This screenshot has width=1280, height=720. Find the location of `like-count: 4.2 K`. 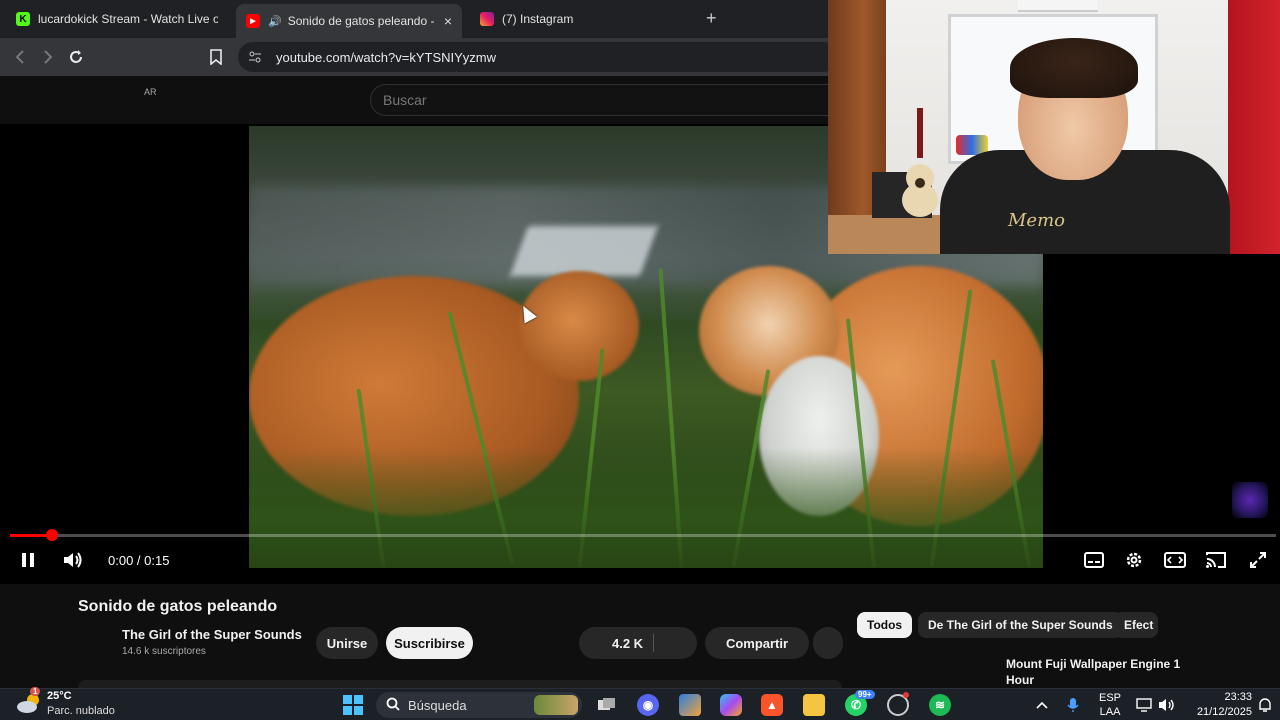

like-count: 4.2 K is located at coordinates (628, 643).